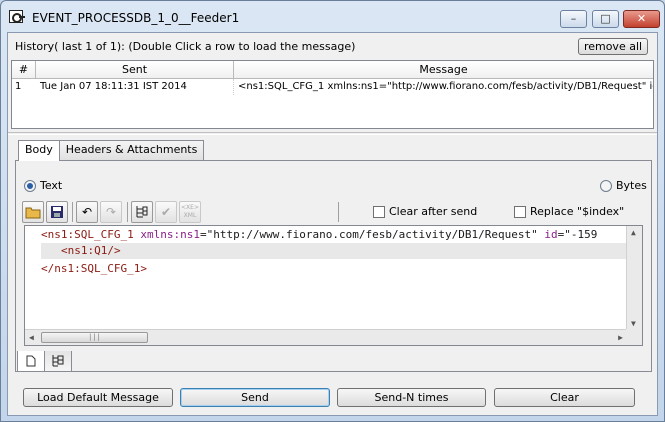 The image size is (665, 422). Describe the element at coordinates (573, 19) in the screenshot. I see `minimize-button: –` at that location.